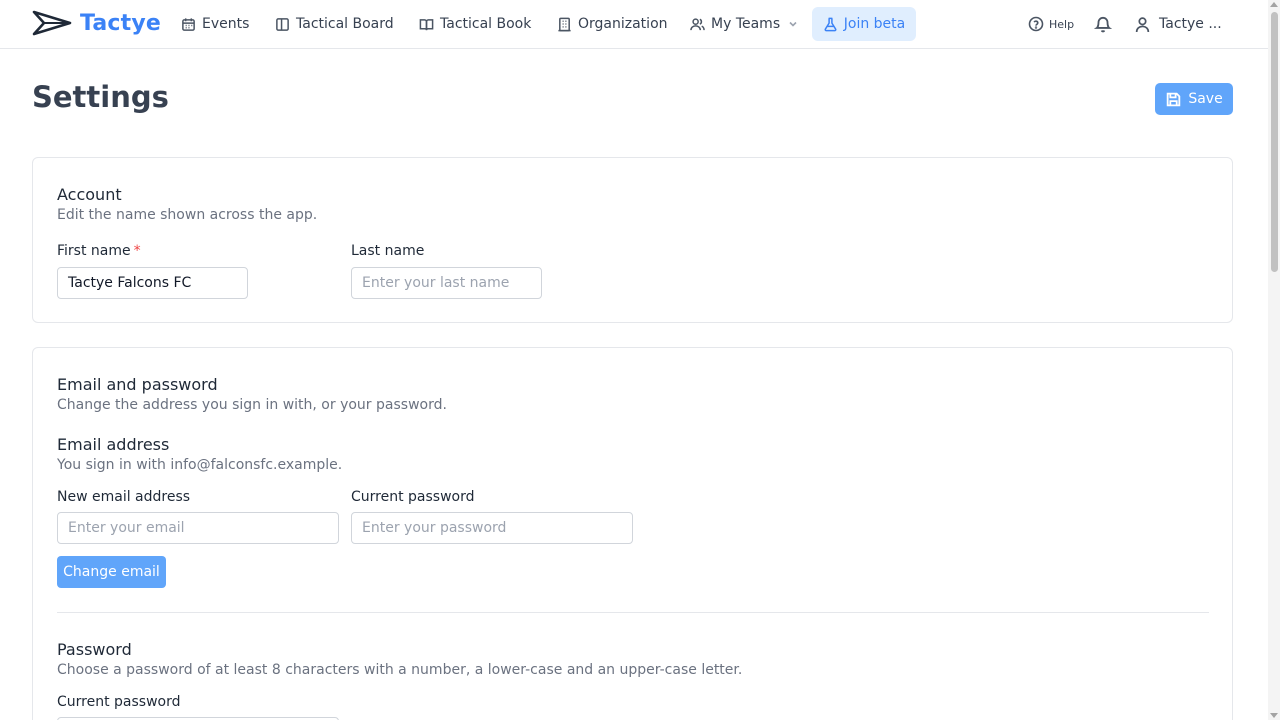 This screenshot has height=720, width=1280. Describe the element at coordinates (187, 215) in the screenshot. I see `account-description: Edit the name shown across the app.` at that location.